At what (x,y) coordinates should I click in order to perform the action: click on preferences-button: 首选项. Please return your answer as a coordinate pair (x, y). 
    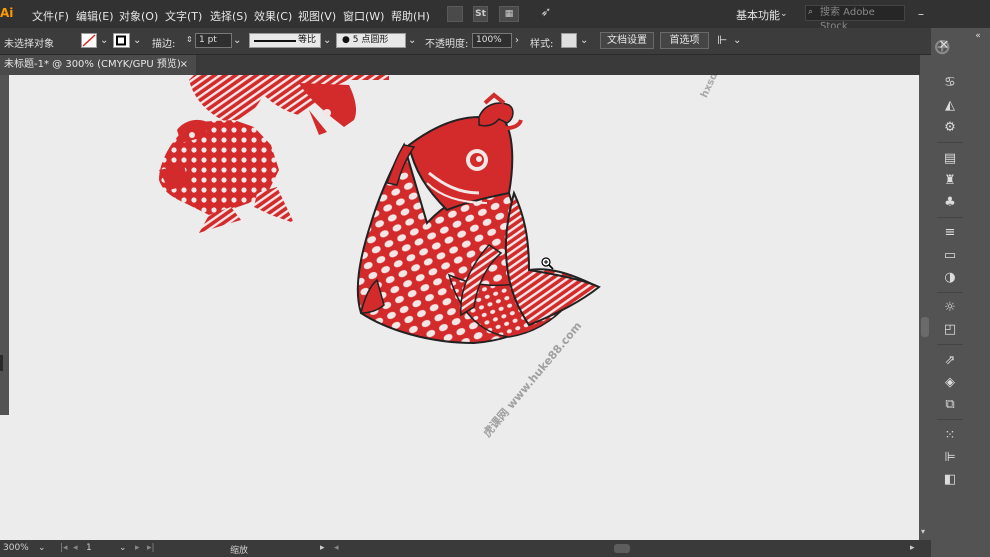
    Looking at the image, I should click on (684, 40).